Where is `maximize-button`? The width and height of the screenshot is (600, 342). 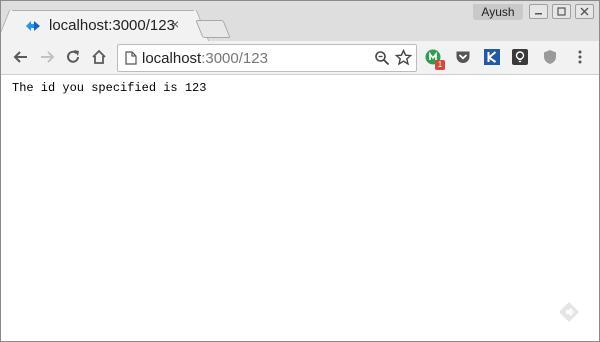 maximize-button is located at coordinates (561, 11).